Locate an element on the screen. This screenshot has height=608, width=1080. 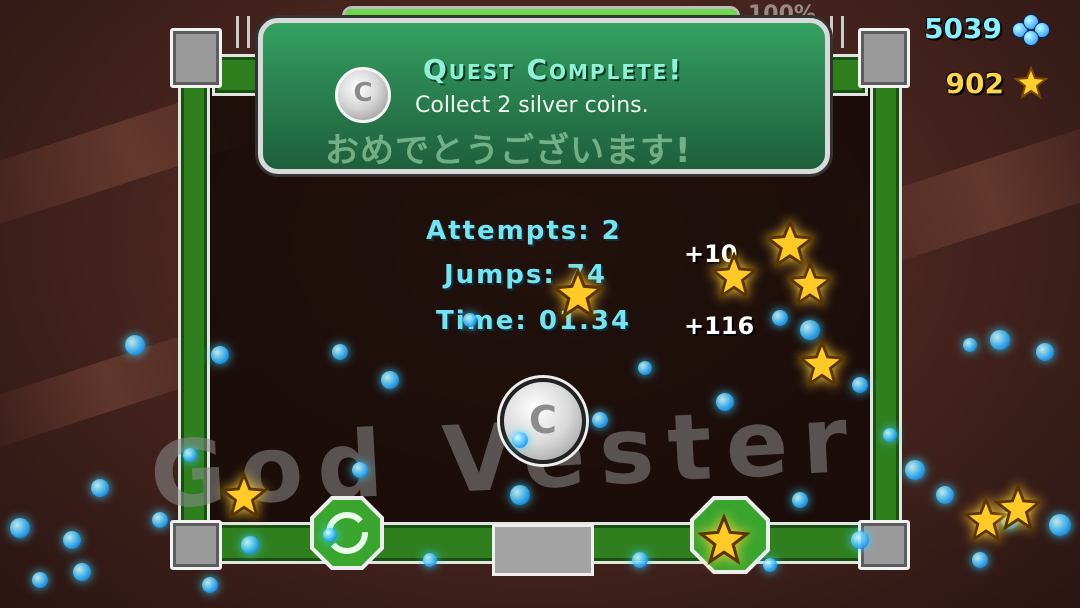
coin-glyph: C is located at coordinates (363, 93).